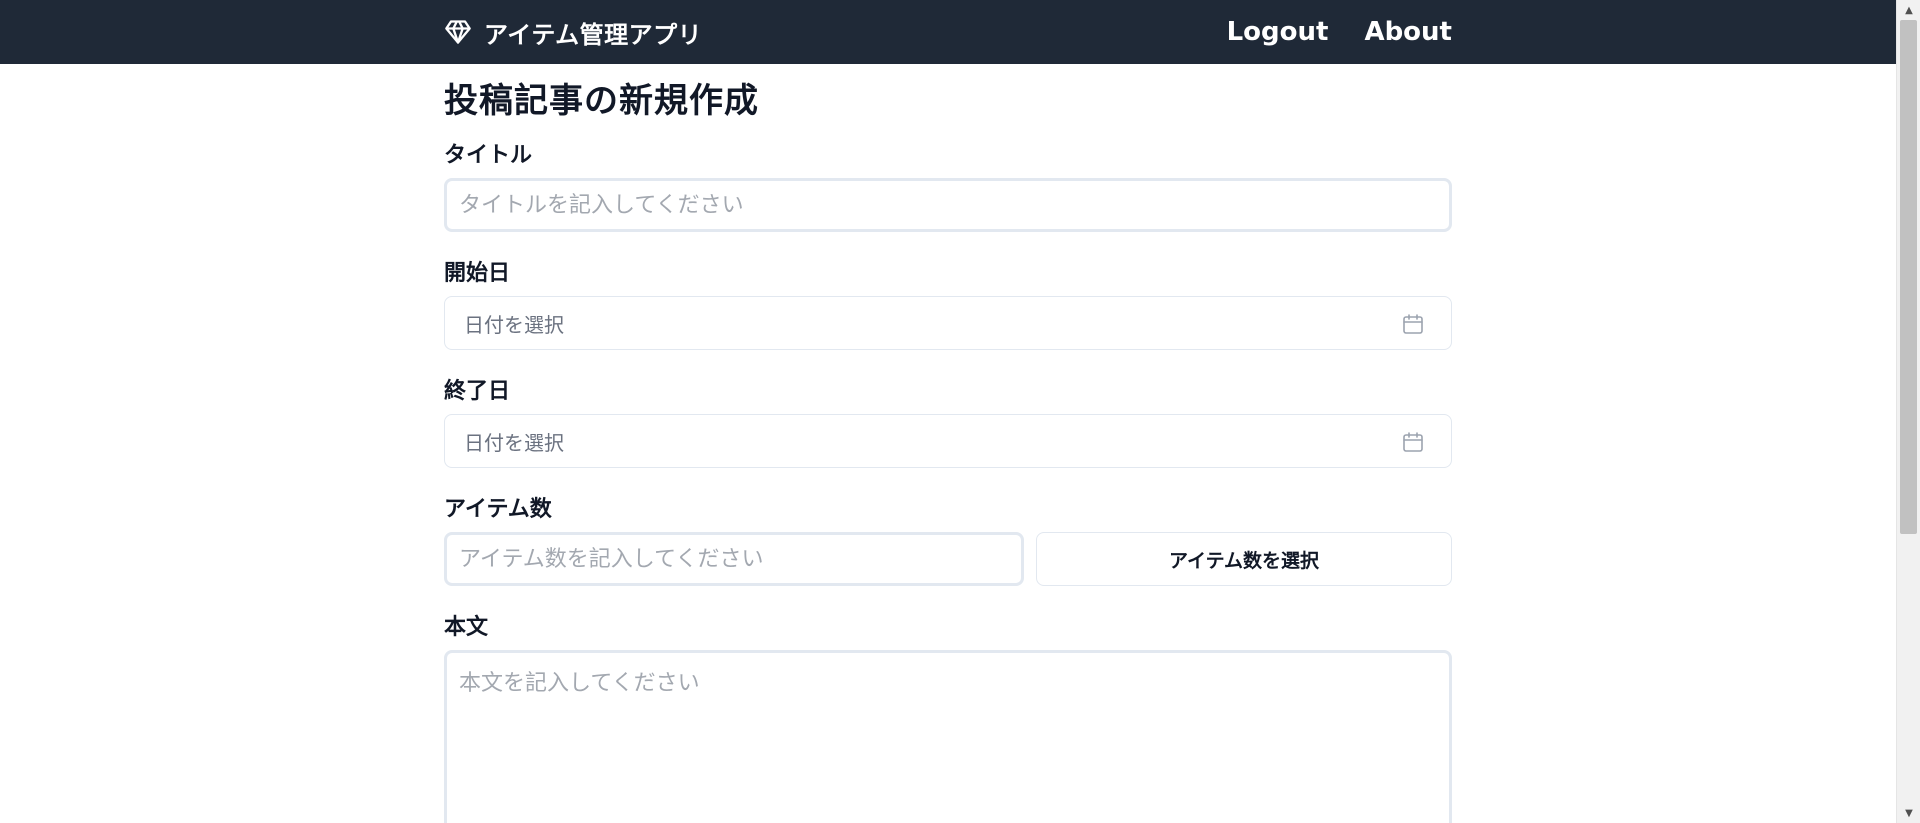 This screenshot has width=1920, height=823. I want to click on start-date-label: 開始日, so click(477, 273).